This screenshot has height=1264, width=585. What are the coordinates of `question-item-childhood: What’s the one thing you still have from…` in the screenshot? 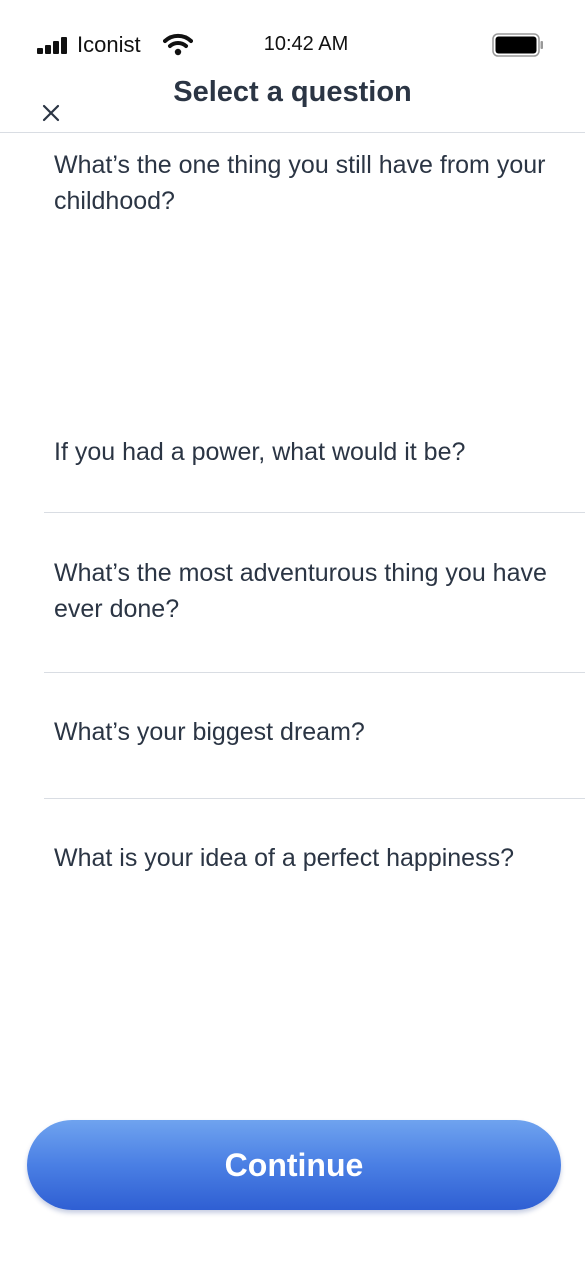 It's located at (316, 183).